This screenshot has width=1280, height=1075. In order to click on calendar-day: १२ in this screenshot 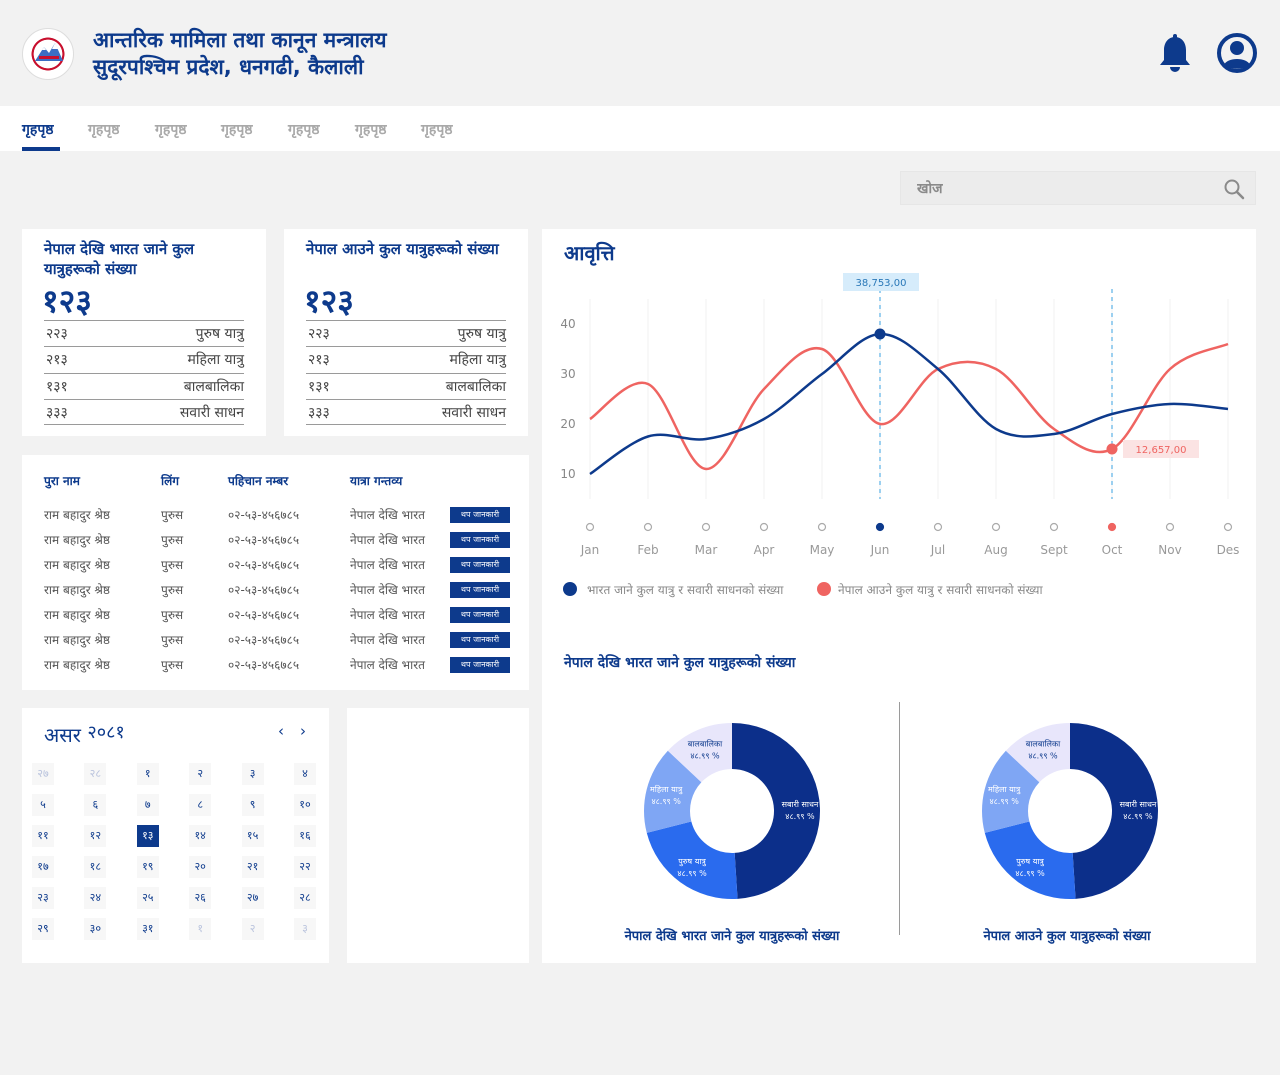, I will do `click(95, 836)`.